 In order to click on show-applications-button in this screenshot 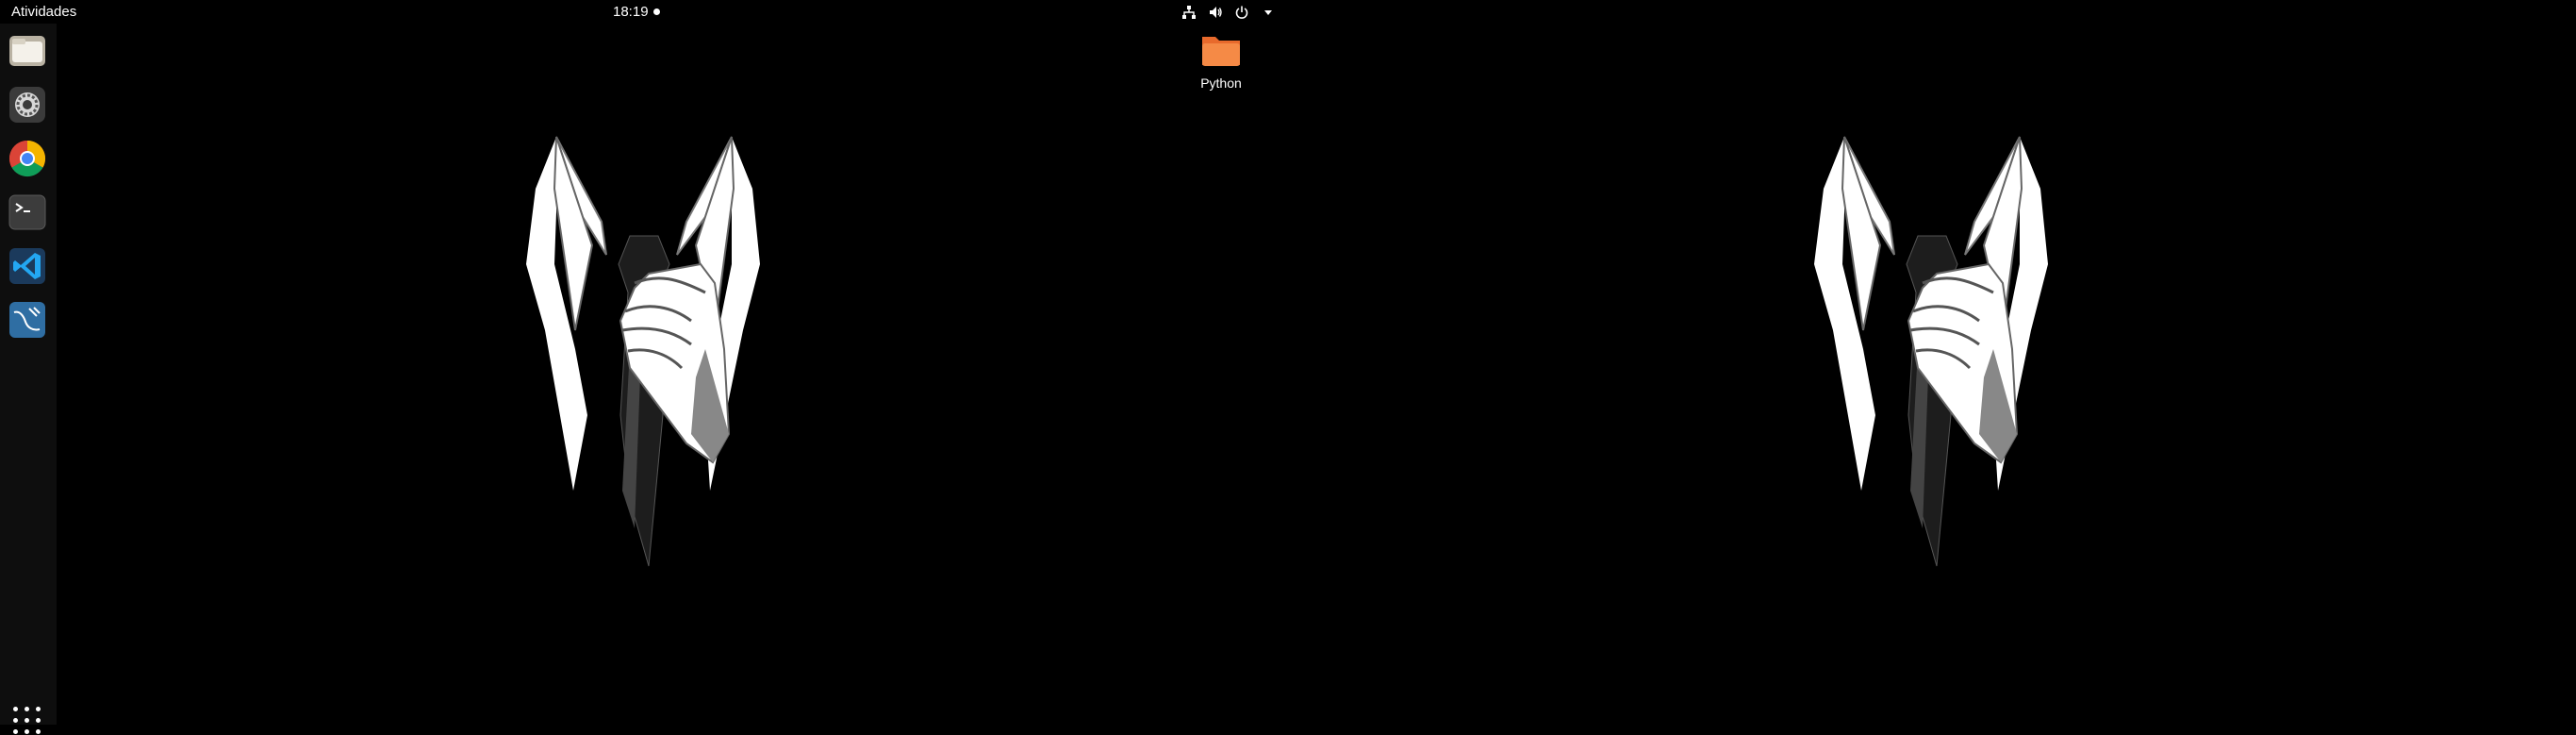, I will do `click(27, 721)`.